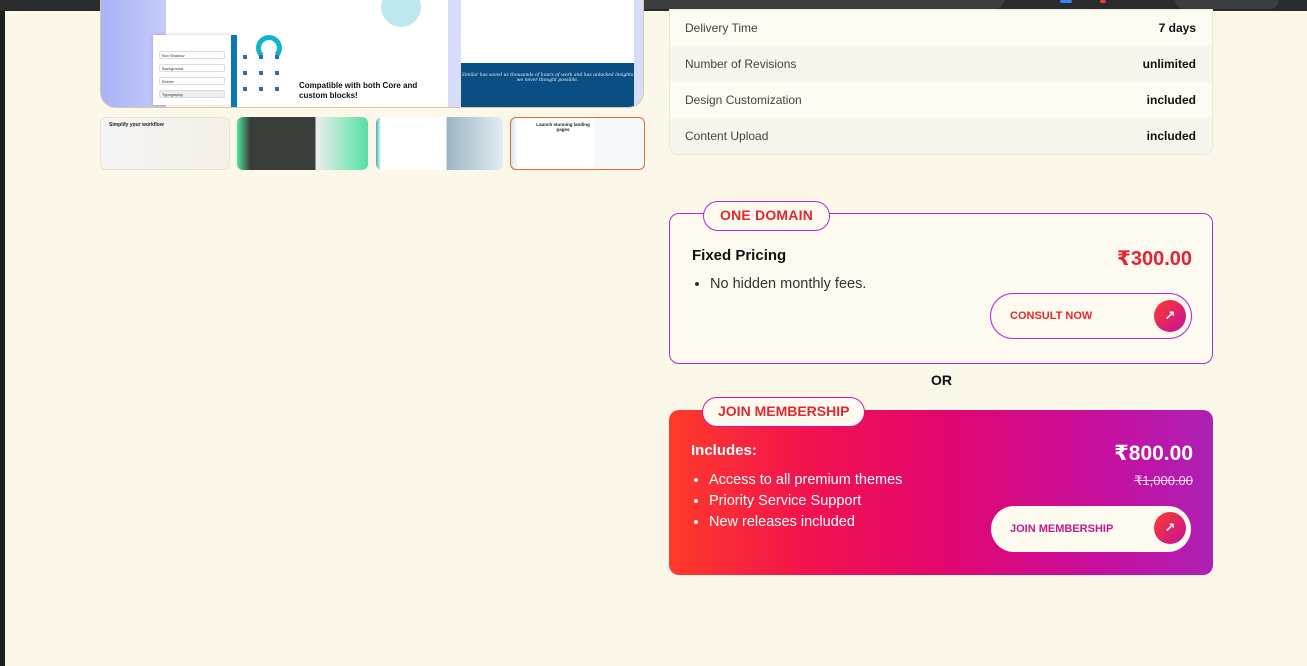 Image resolution: width=1307 pixels, height=666 pixels. I want to click on gallery-thumbnail-1: Simplify your workflow, so click(165, 143).